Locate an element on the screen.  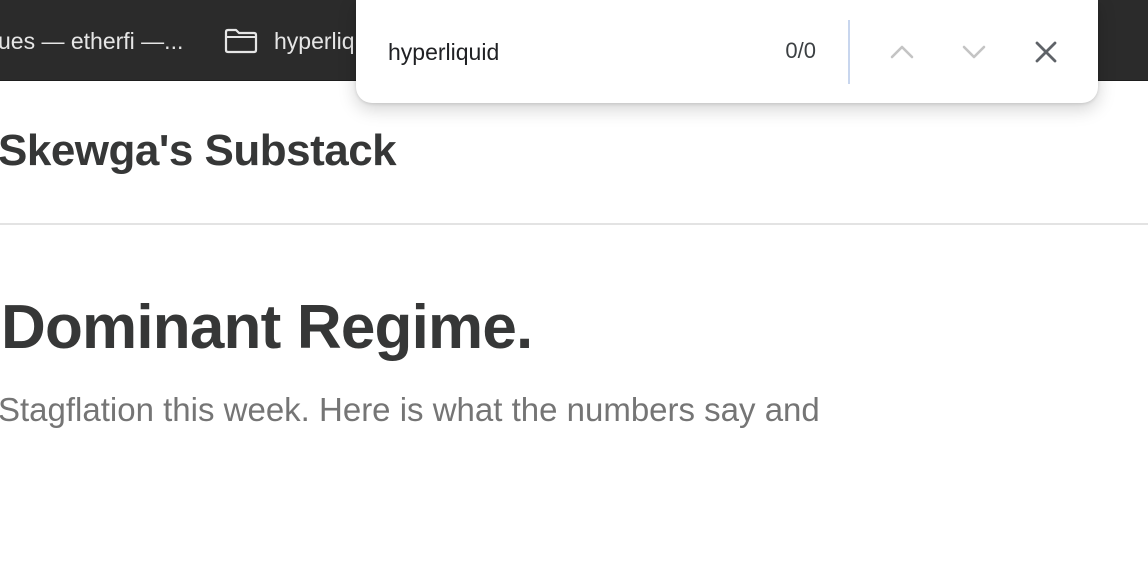
find-next-button is located at coordinates (974, 52).